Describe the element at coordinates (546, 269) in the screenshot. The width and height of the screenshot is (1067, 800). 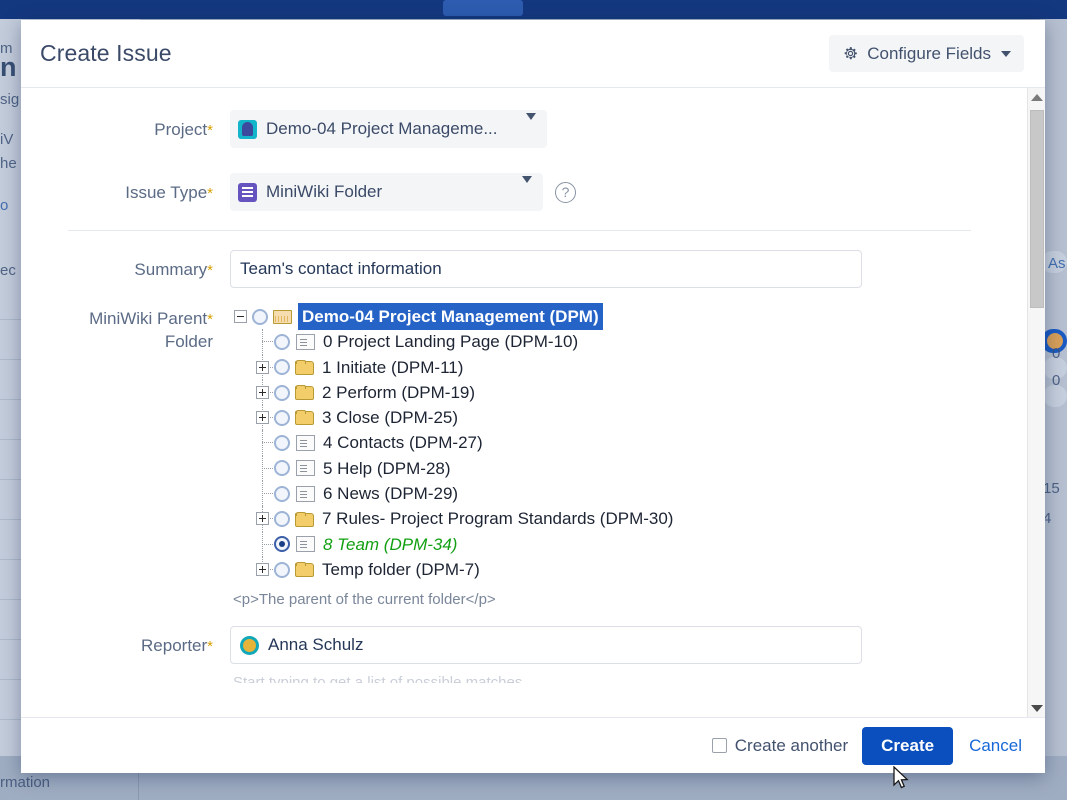
I see `summary-input: Team's contact information` at that location.